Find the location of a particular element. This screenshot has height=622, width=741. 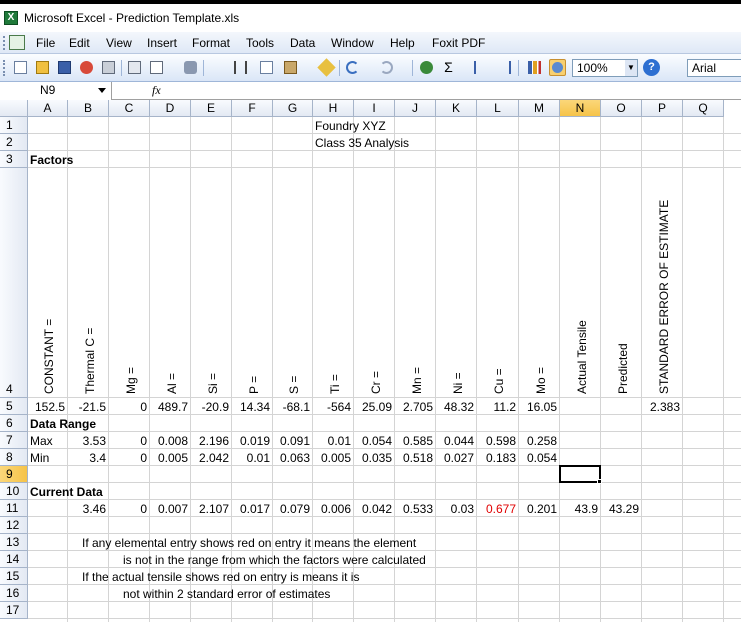

column-label-cell: Mg = is located at coordinates (131, 380).